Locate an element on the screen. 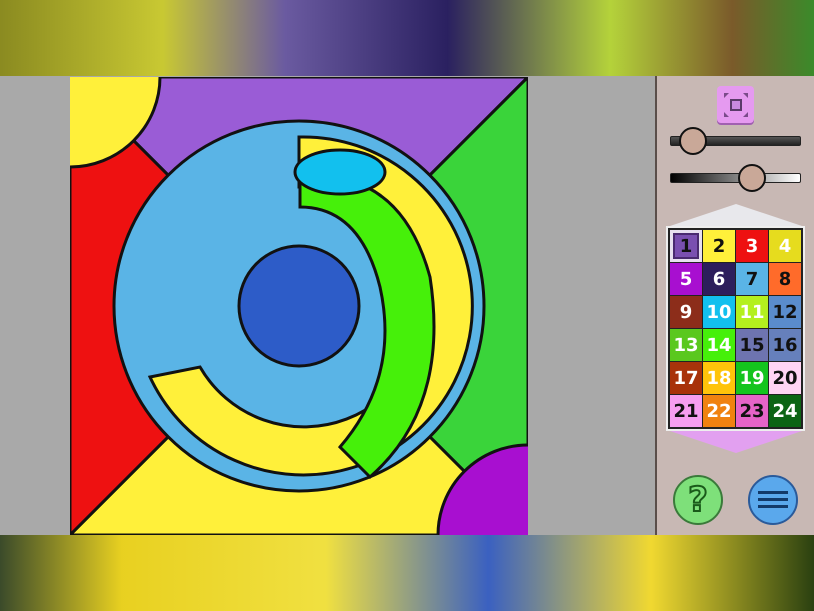 Image resolution: width=814 pixels, height=611 pixels. color-swatch: 22 is located at coordinates (719, 411).